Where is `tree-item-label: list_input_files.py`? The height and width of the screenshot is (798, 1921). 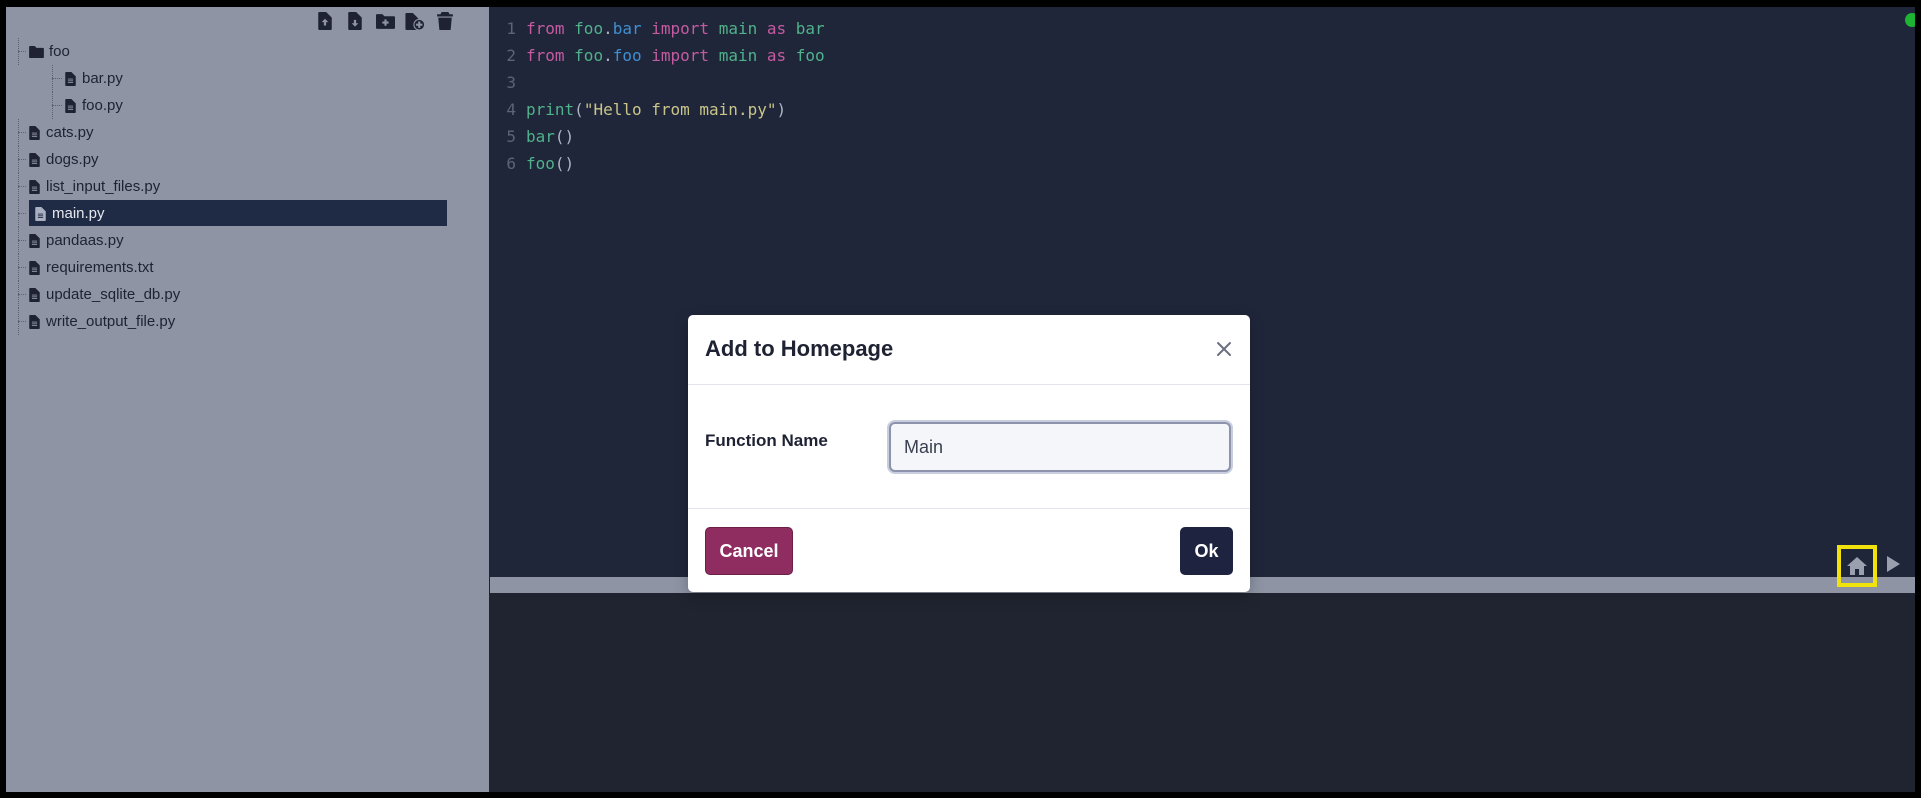
tree-item-label: list_input_files.py is located at coordinates (103, 186).